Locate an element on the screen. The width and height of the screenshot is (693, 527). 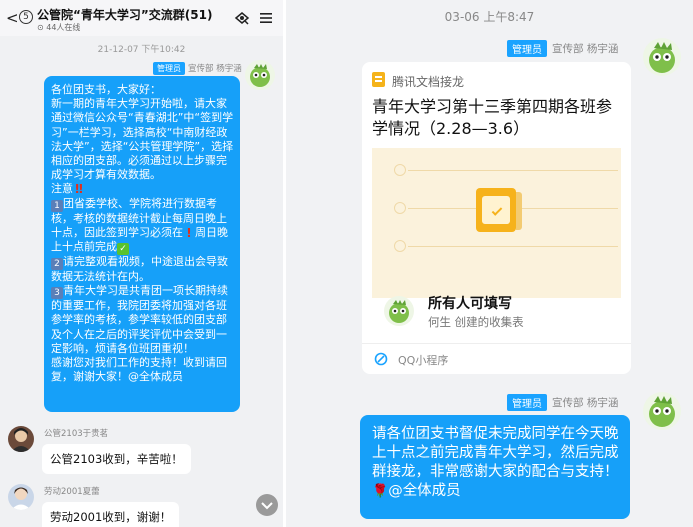
card-brand: 腾讯文档接龙 is located at coordinates (428, 82).